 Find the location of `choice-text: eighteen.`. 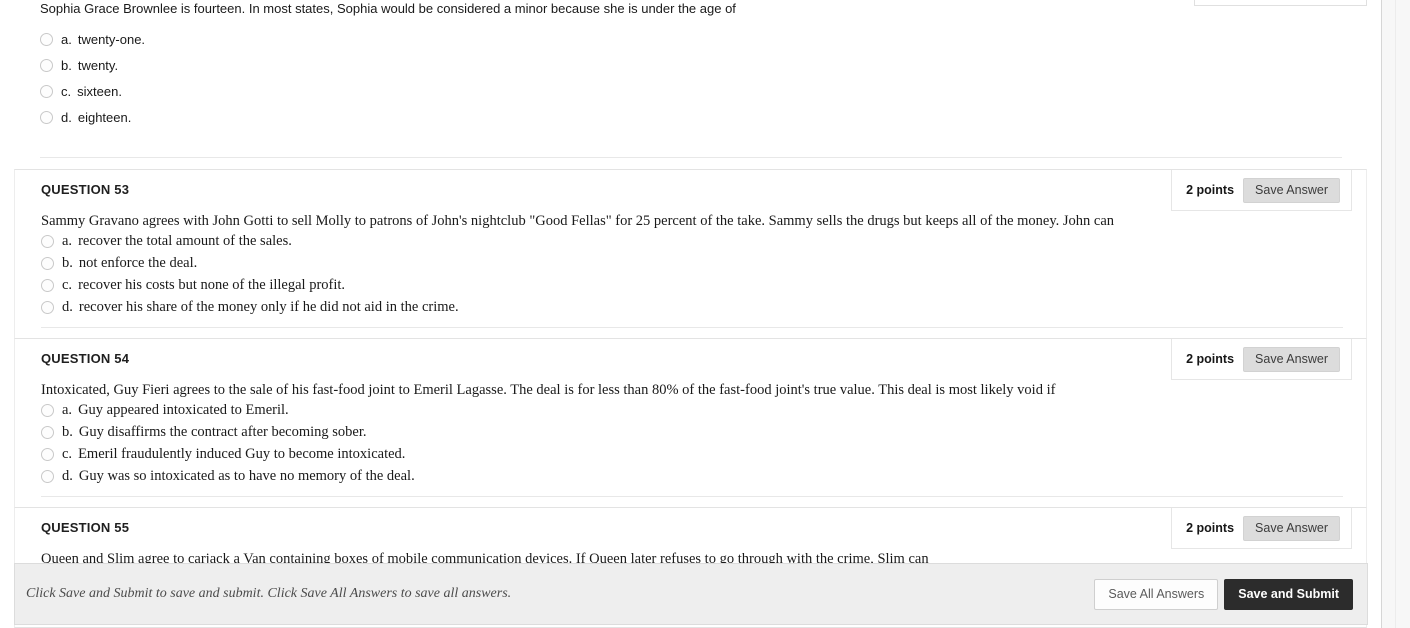

choice-text: eighteen. is located at coordinates (104, 117).